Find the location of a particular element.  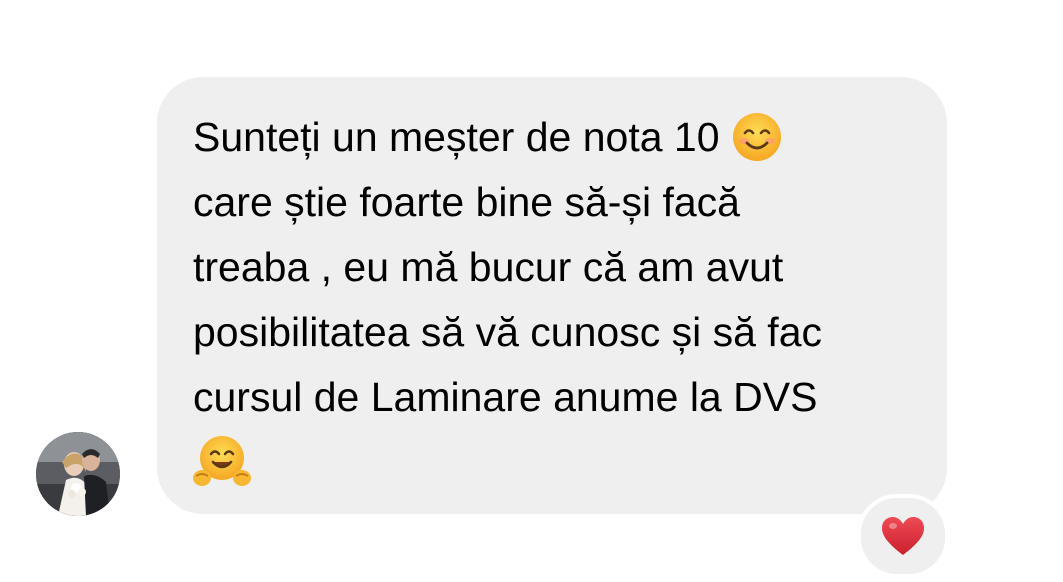

message-line-1: Sunteți un meșter de nota 10 is located at coordinates (555, 137).